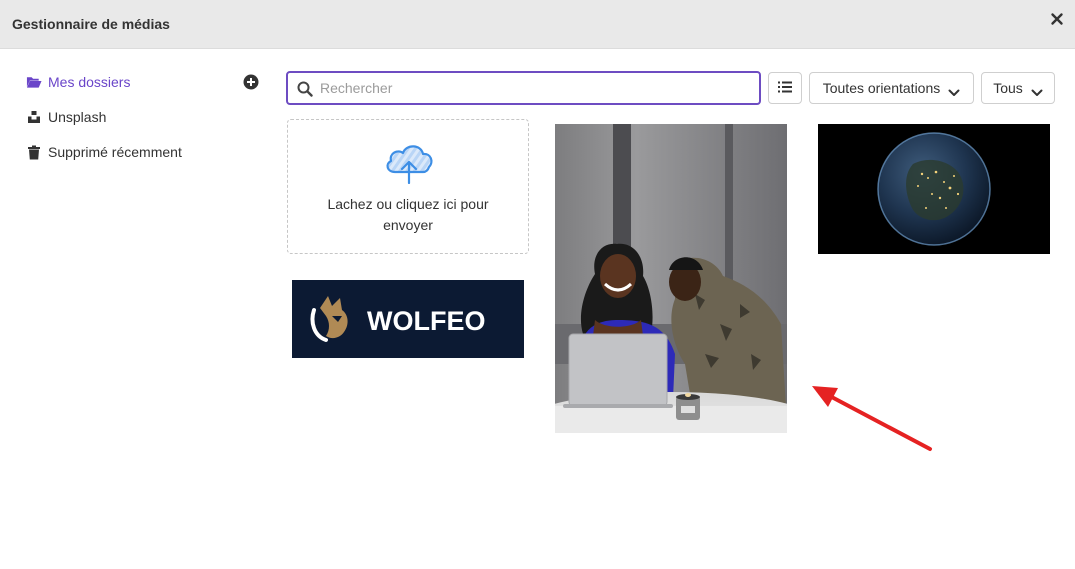  Describe the element at coordinates (408, 214) in the screenshot. I see `upload-label: Lachez ou cliquez ici pour envoyer` at that location.